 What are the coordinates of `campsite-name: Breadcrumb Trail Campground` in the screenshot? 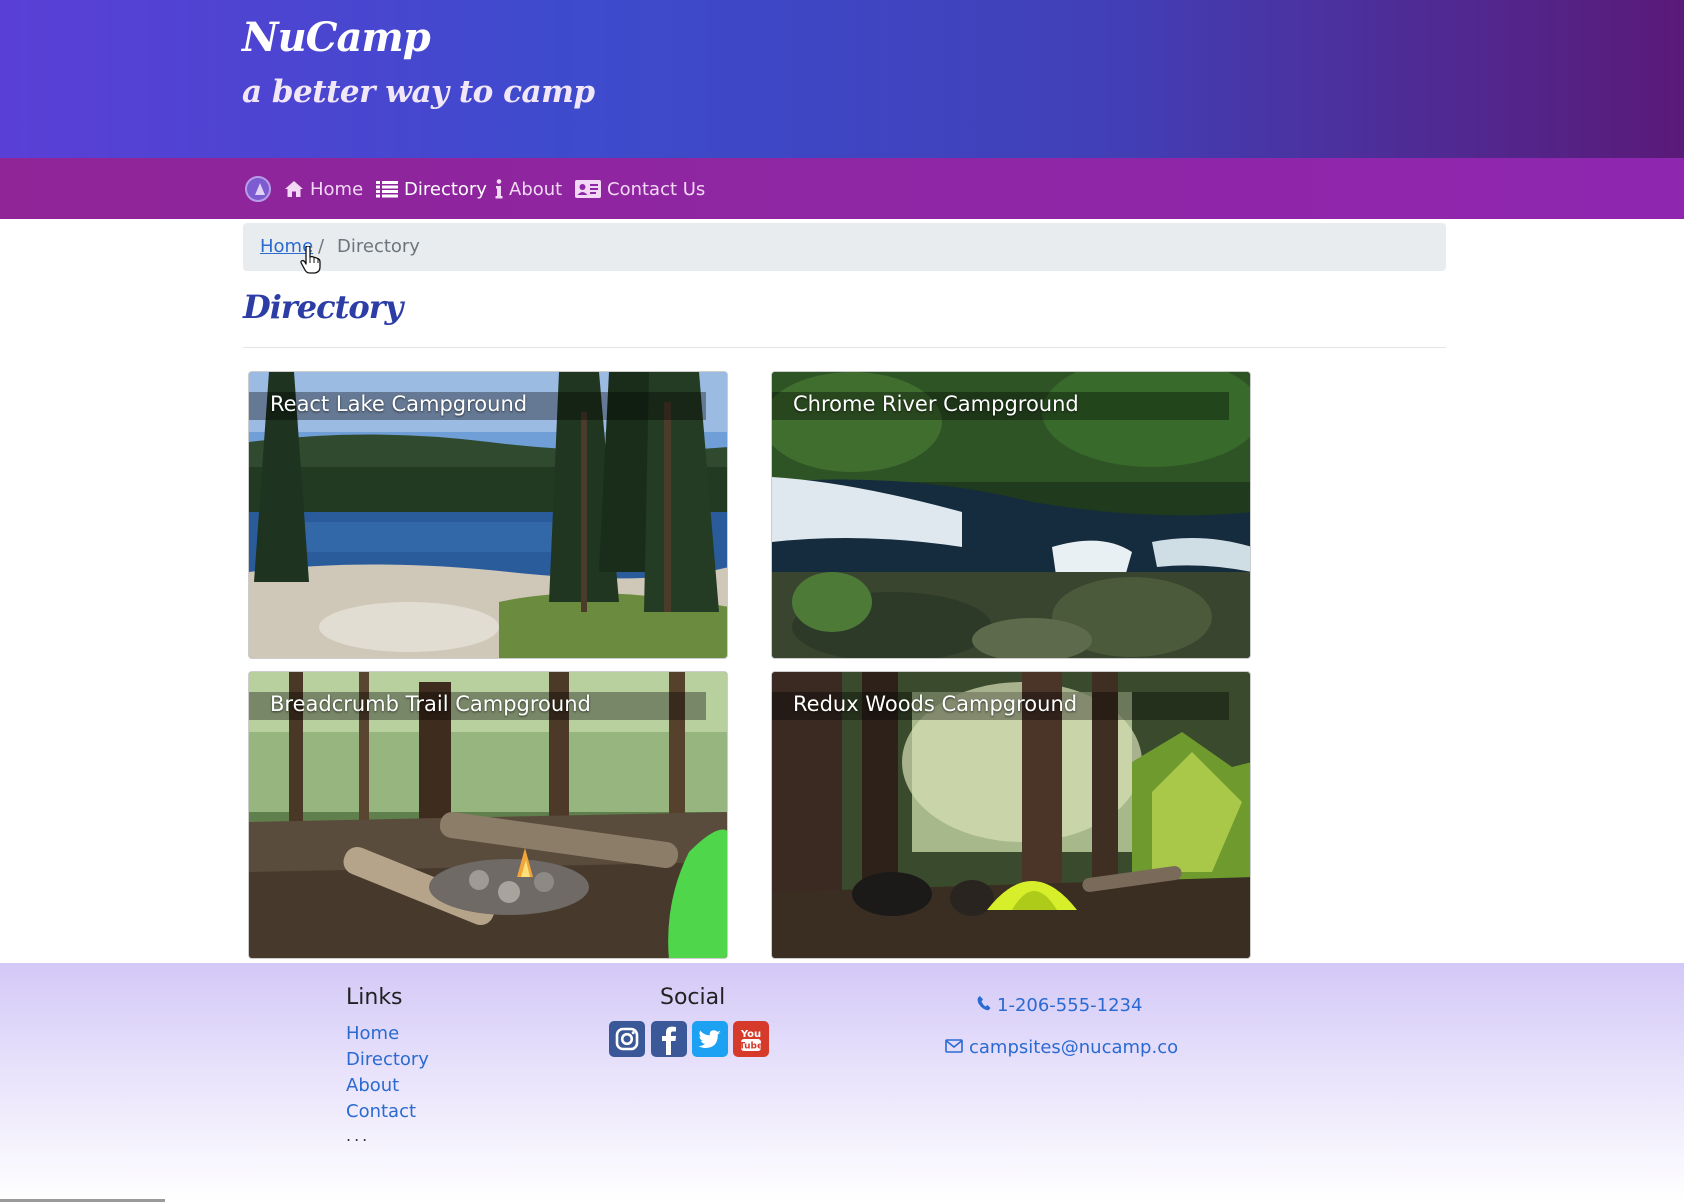 It's located at (430, 704).